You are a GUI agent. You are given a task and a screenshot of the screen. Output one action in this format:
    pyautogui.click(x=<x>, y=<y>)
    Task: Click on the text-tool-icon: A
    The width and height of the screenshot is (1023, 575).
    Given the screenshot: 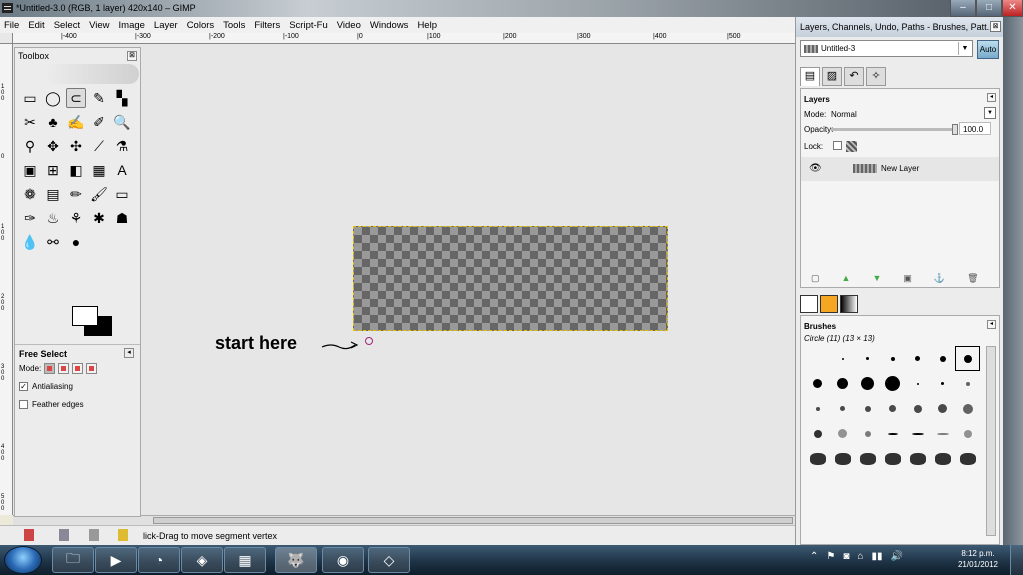 What is the action you would take?
    pyautogui.click(x=122, y=170)
    